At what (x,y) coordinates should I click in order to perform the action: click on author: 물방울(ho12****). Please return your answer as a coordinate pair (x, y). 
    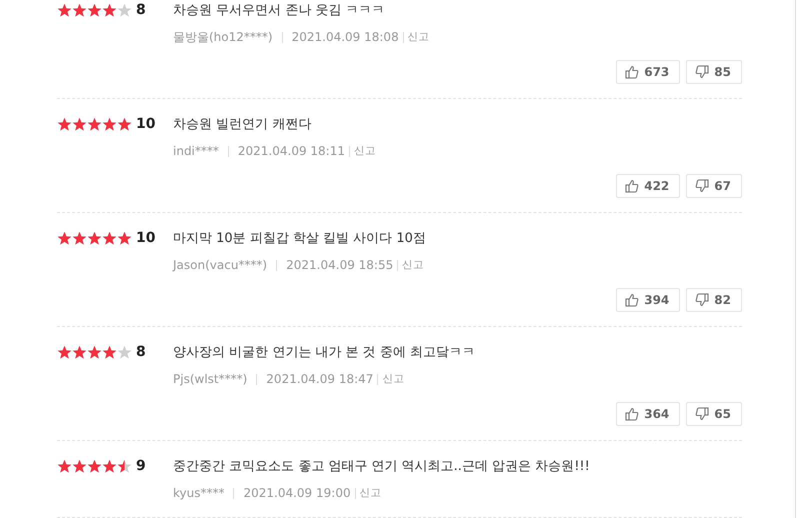
    Looking at the image, I should click on (223, 37).